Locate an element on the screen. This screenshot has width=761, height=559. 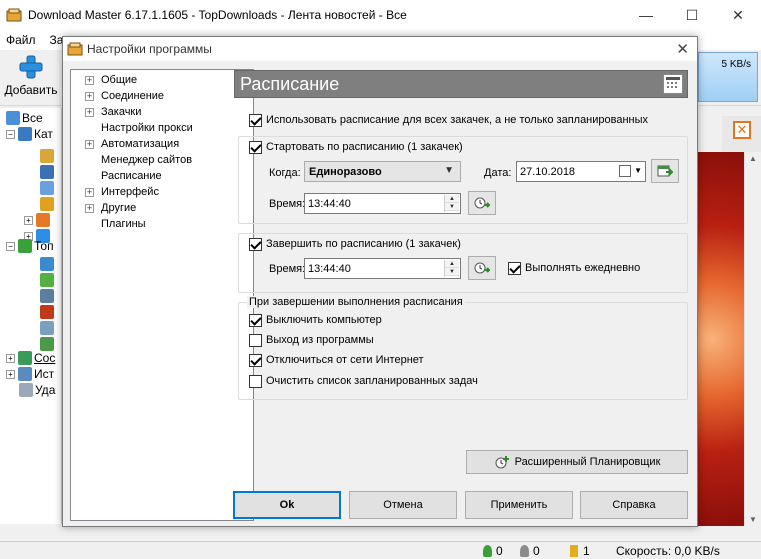
status-paused: 0 is located at coordinates (530, 551).